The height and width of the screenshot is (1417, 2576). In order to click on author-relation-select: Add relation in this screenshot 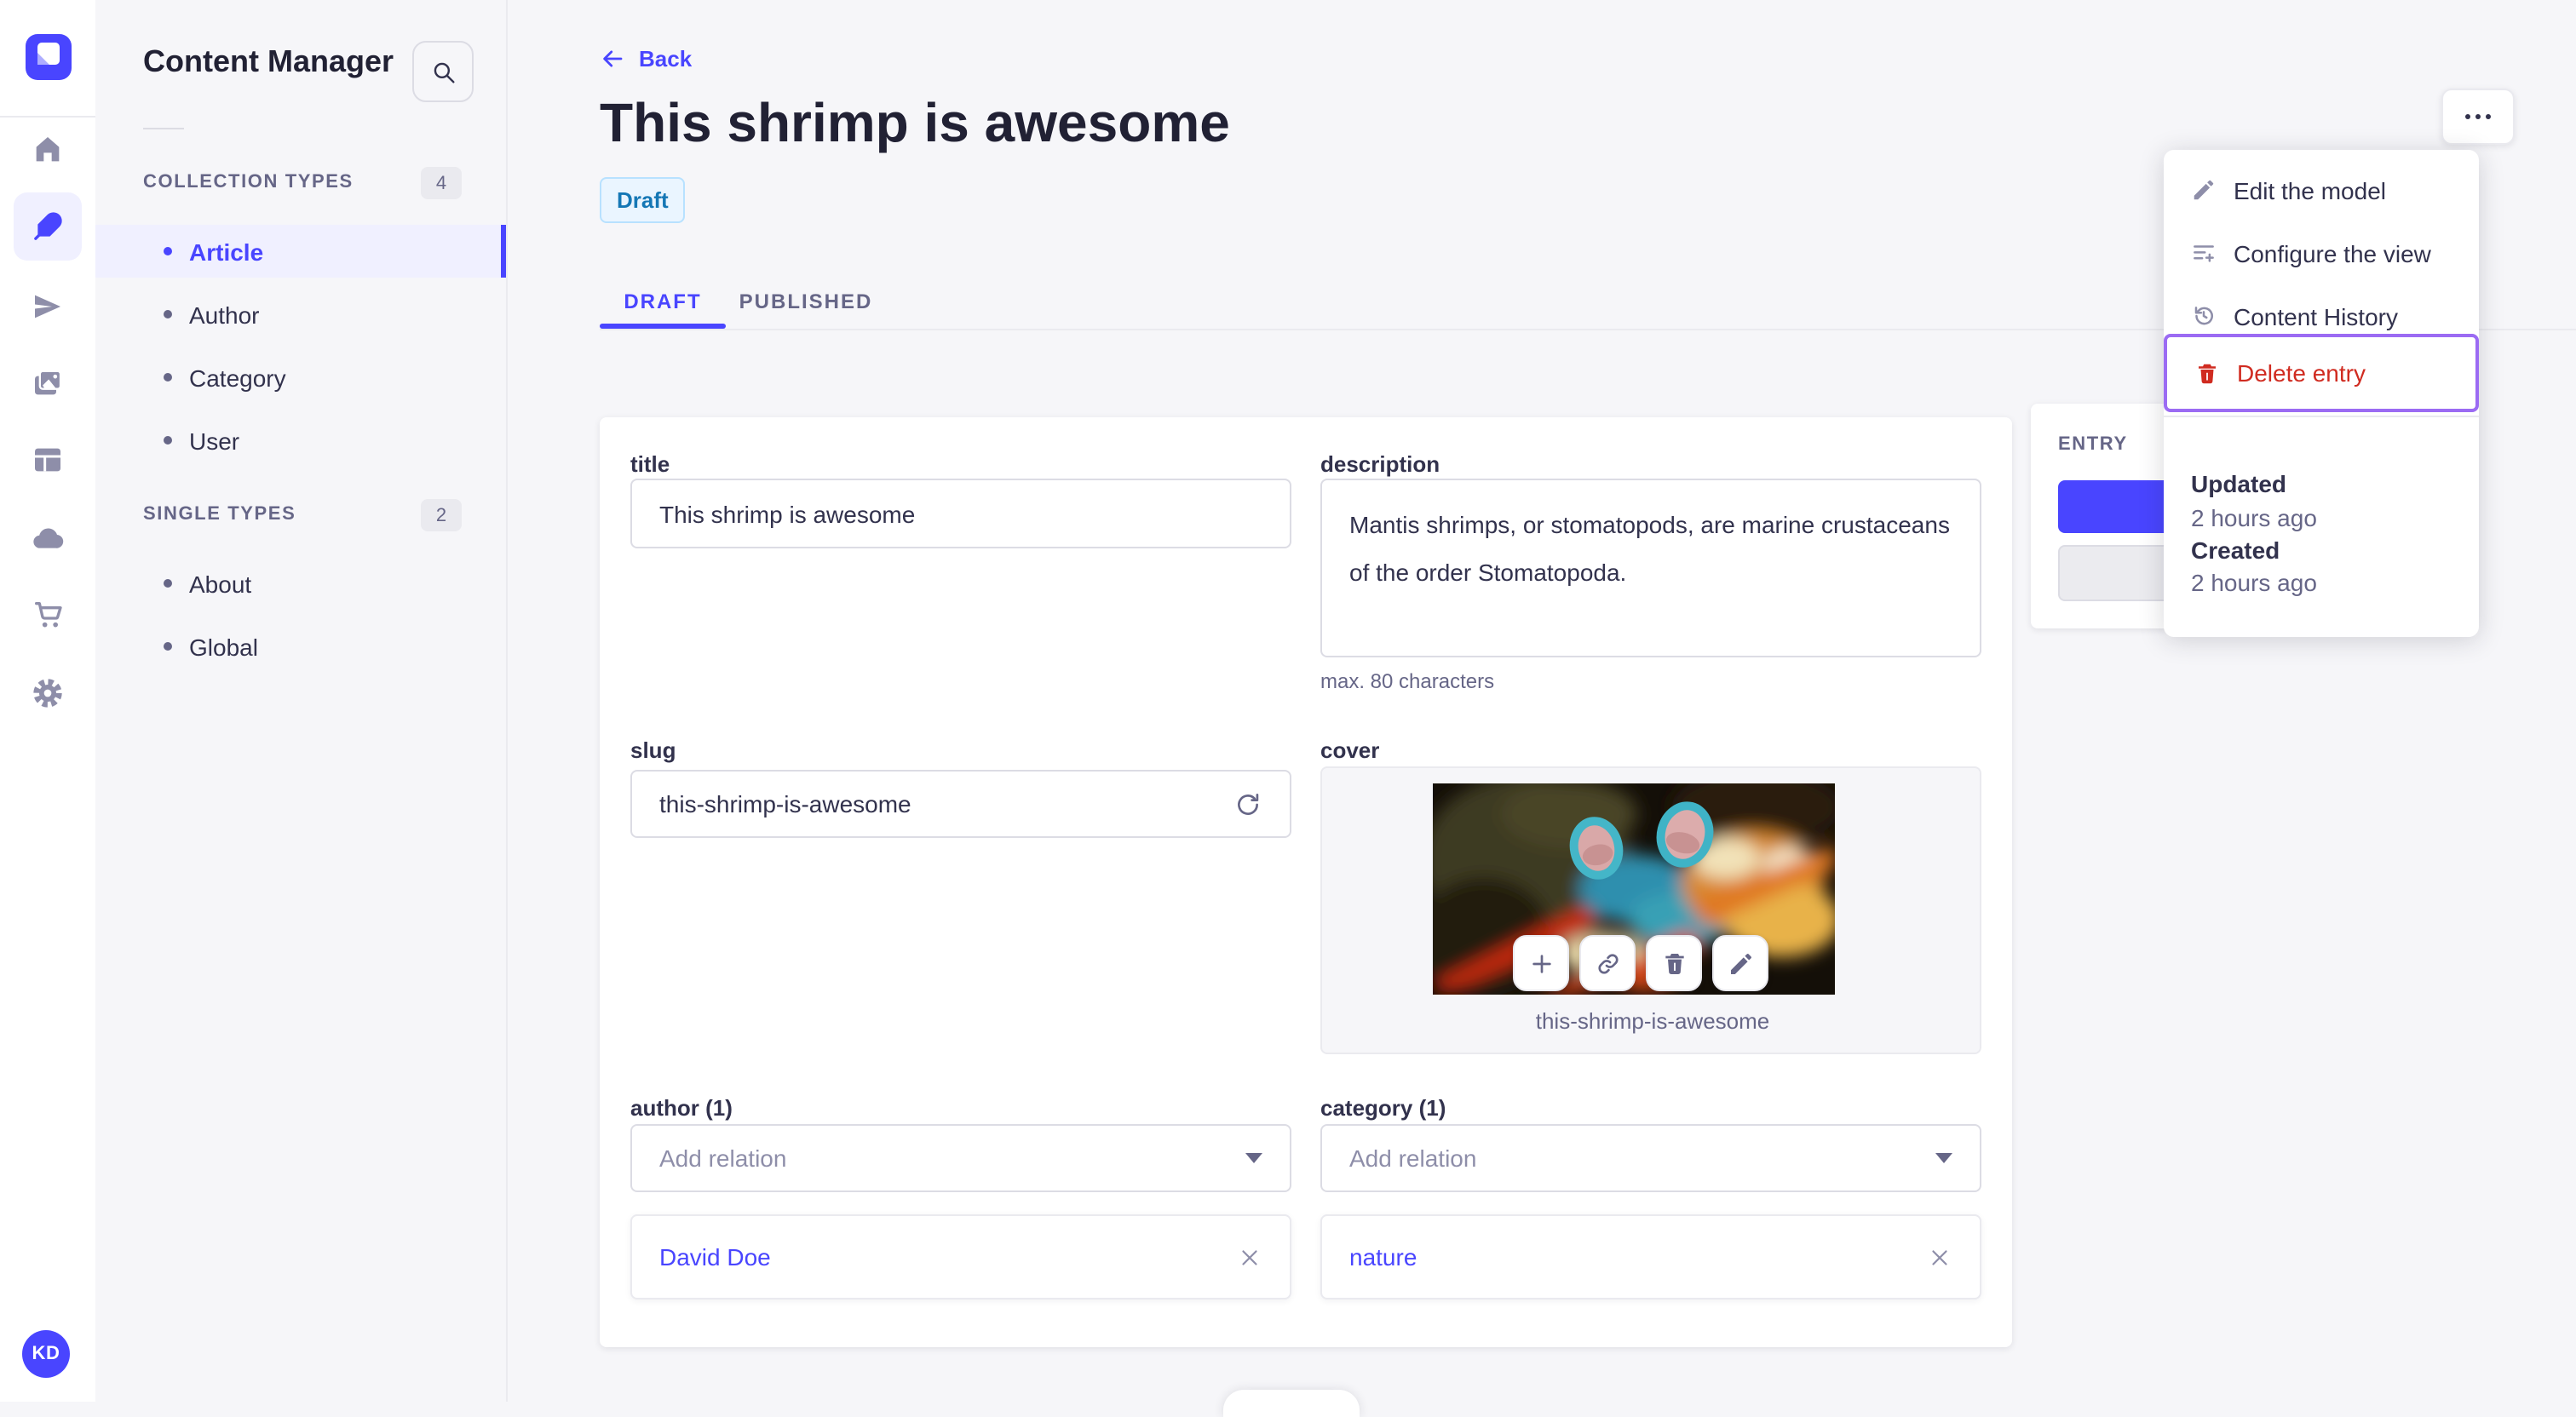, I will do `click(961, 1158)`.